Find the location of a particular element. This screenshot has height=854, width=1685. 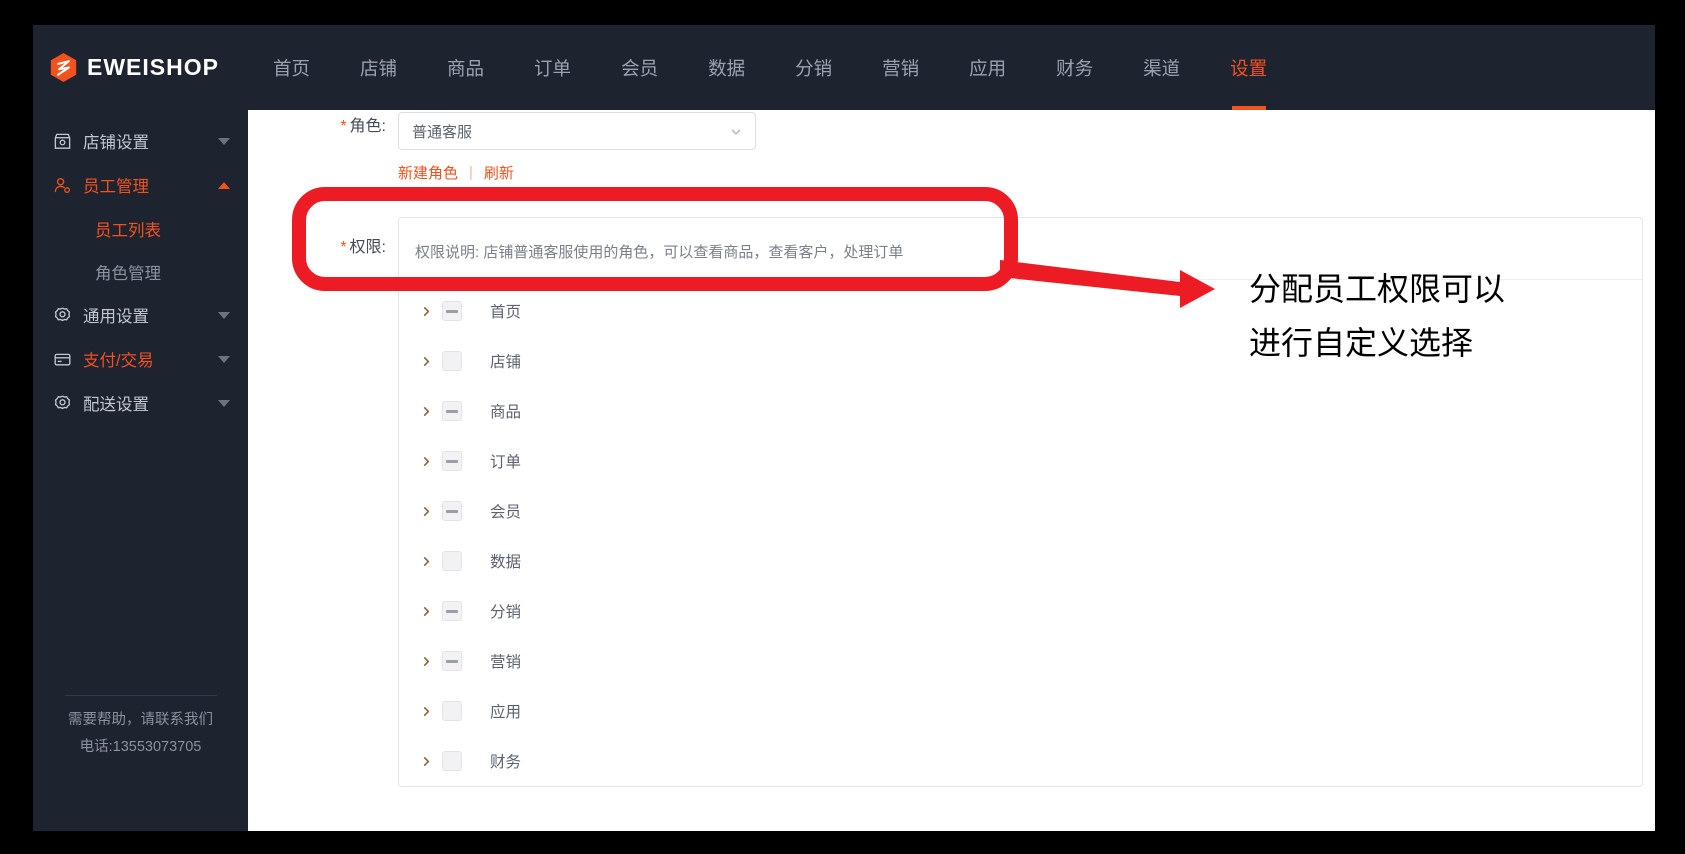

top-bar: EWEISHOP 首页 店铺 商品 订单 会员 数据 分销 营销 应用 财务 渠道 设置 is located at coordinates (844, 67).